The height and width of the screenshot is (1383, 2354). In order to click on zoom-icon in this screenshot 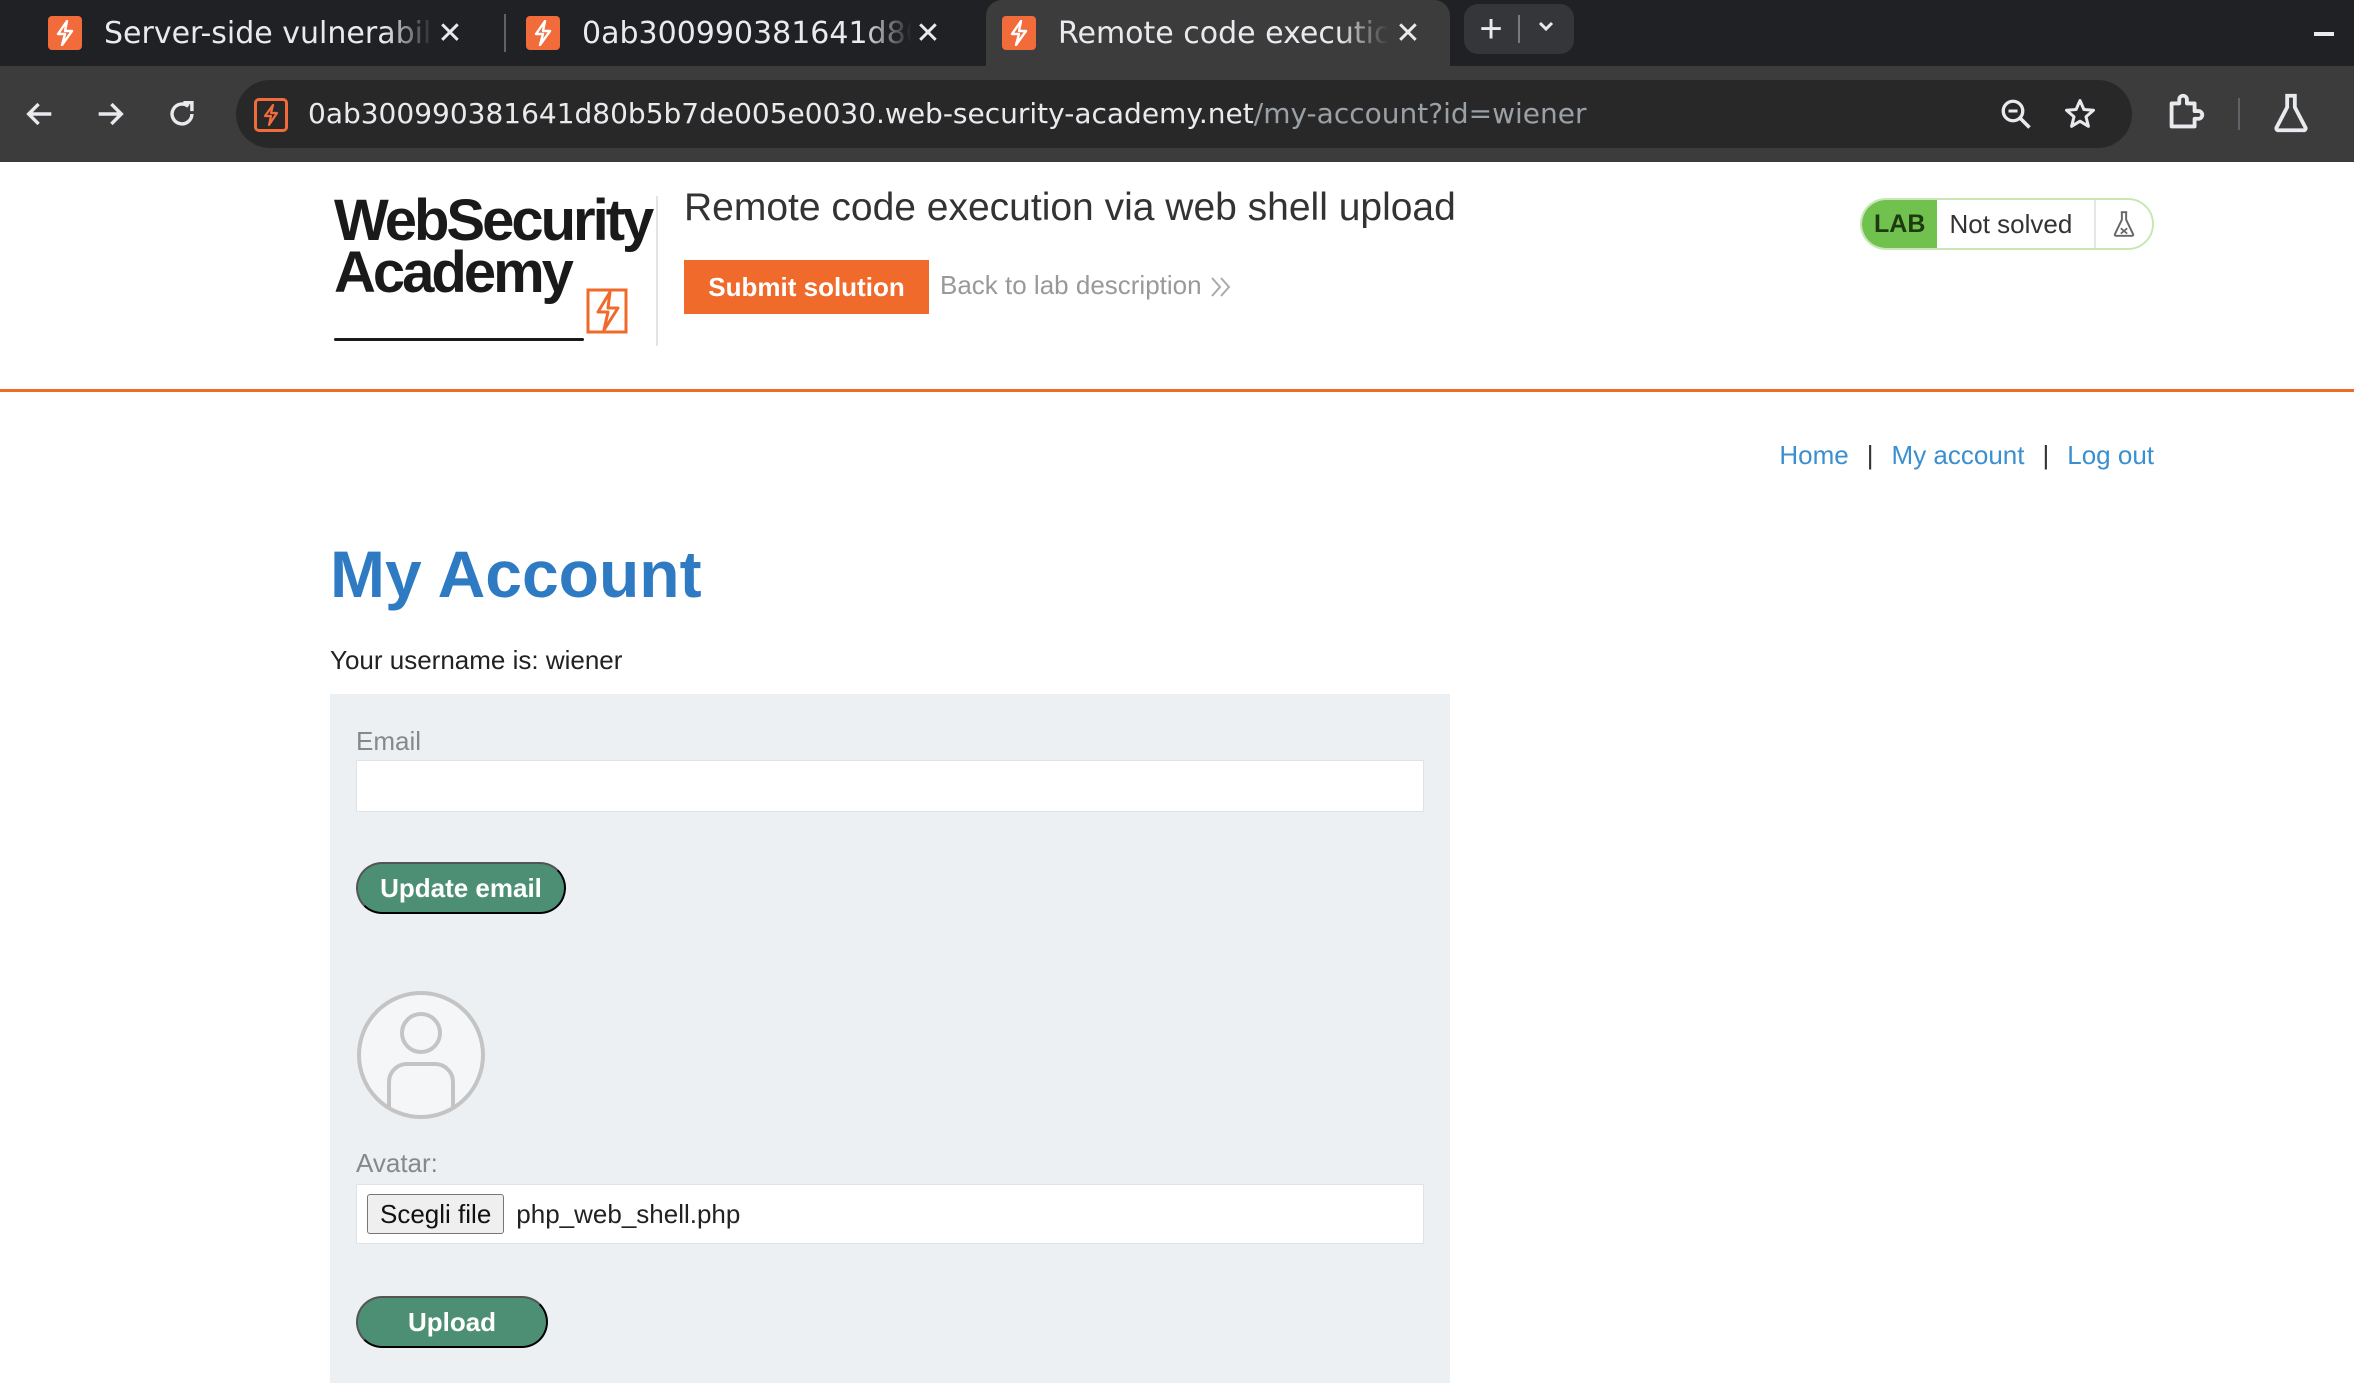, I will do `click(2016, 114)`.